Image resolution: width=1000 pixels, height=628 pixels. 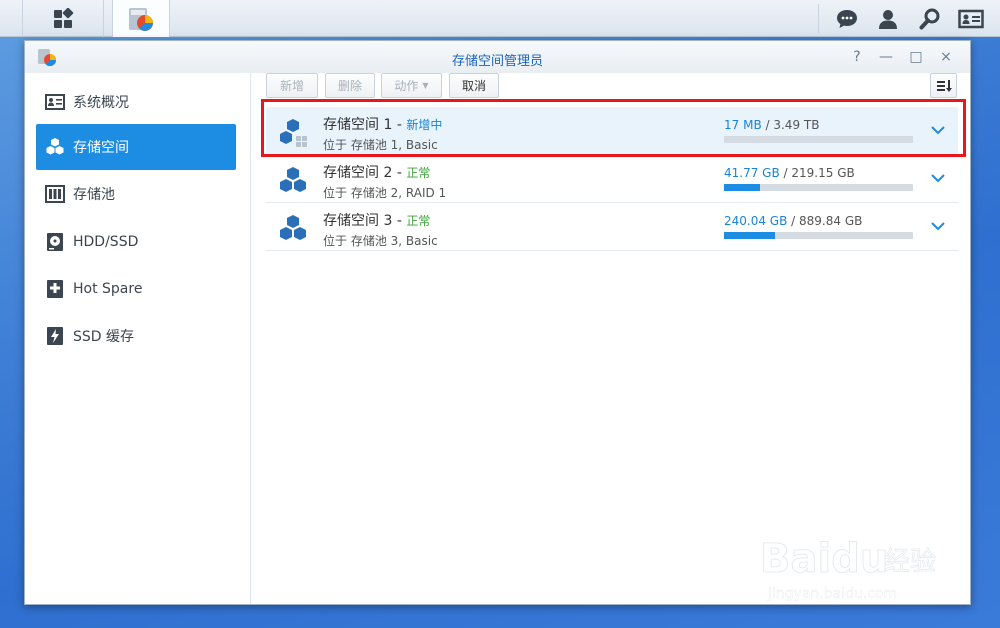 I want to click on search-button, so click(x=930, y=19).